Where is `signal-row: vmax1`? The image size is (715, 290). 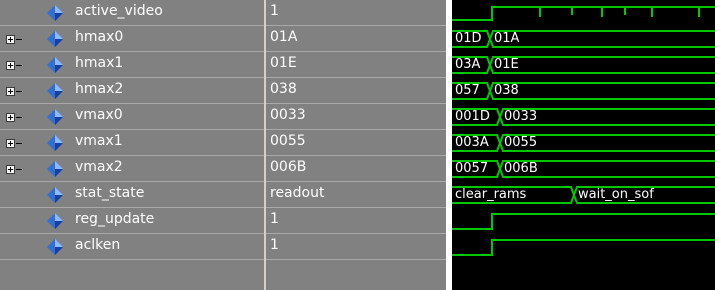
signal-row: vmax1 is located at coordinates (132, 143).